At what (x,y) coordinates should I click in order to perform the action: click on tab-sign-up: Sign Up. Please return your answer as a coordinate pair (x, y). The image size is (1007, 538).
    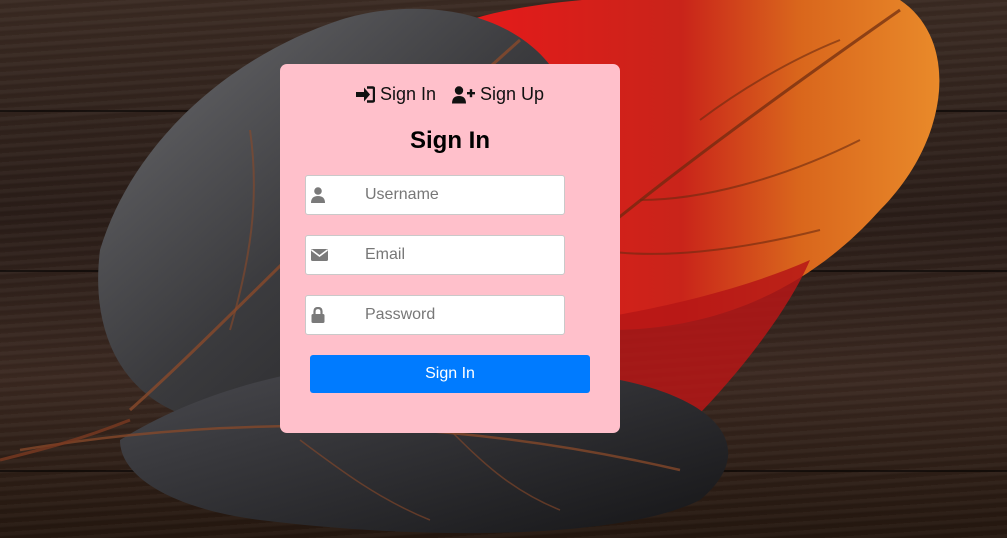
    Looking at the image, I should click on (498, 94).